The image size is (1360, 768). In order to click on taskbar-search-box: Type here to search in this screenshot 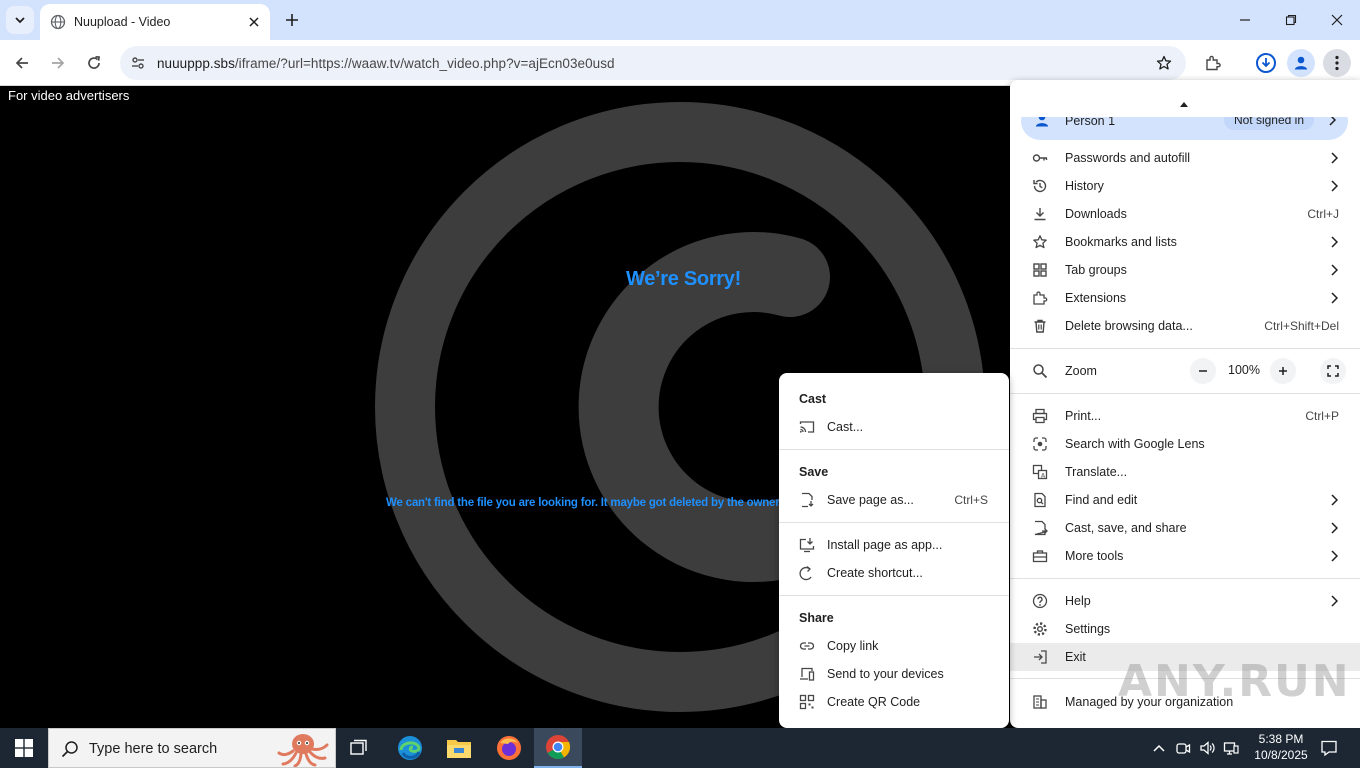, I will do `click(192, 748)`.